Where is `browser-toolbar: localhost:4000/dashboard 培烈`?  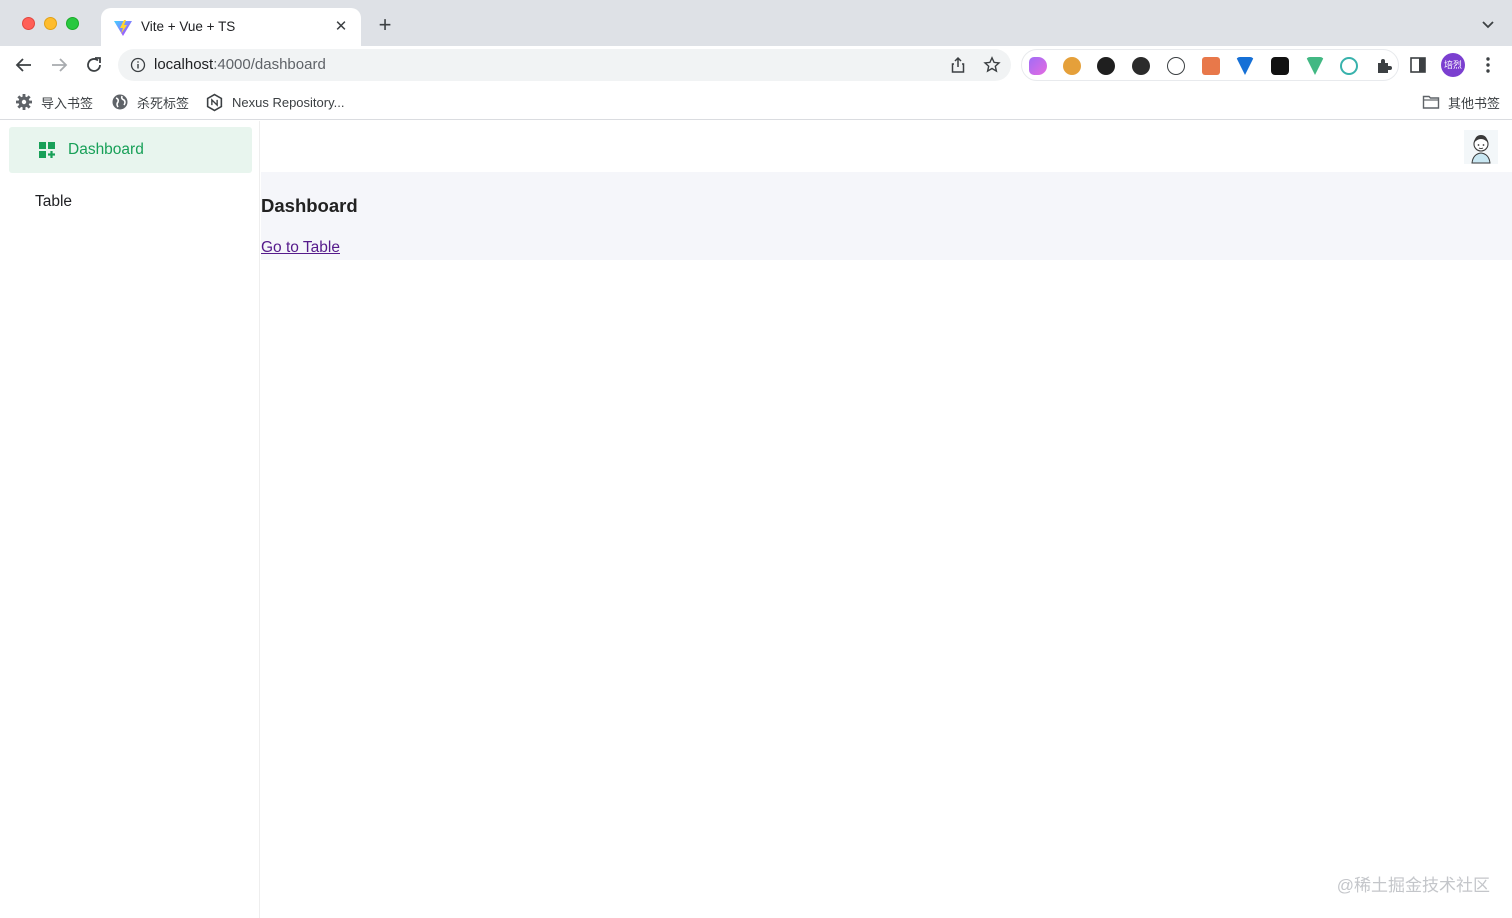 browser-toolbar: localhost:4000/dashboard 培烈 is located at coordinates (756, 65).